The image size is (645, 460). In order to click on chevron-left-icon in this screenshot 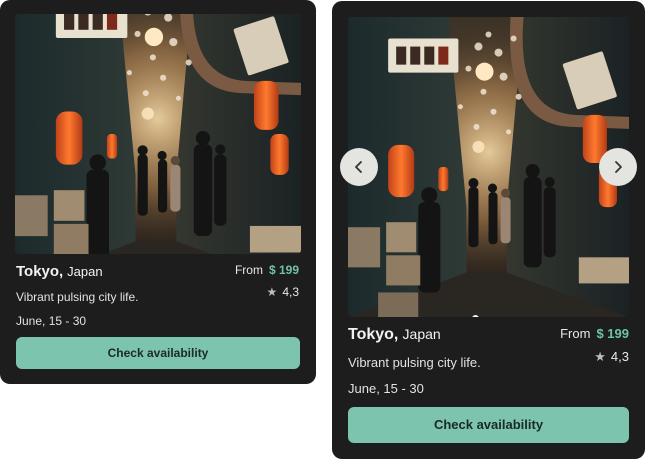, I will do `click(358, 167)`.